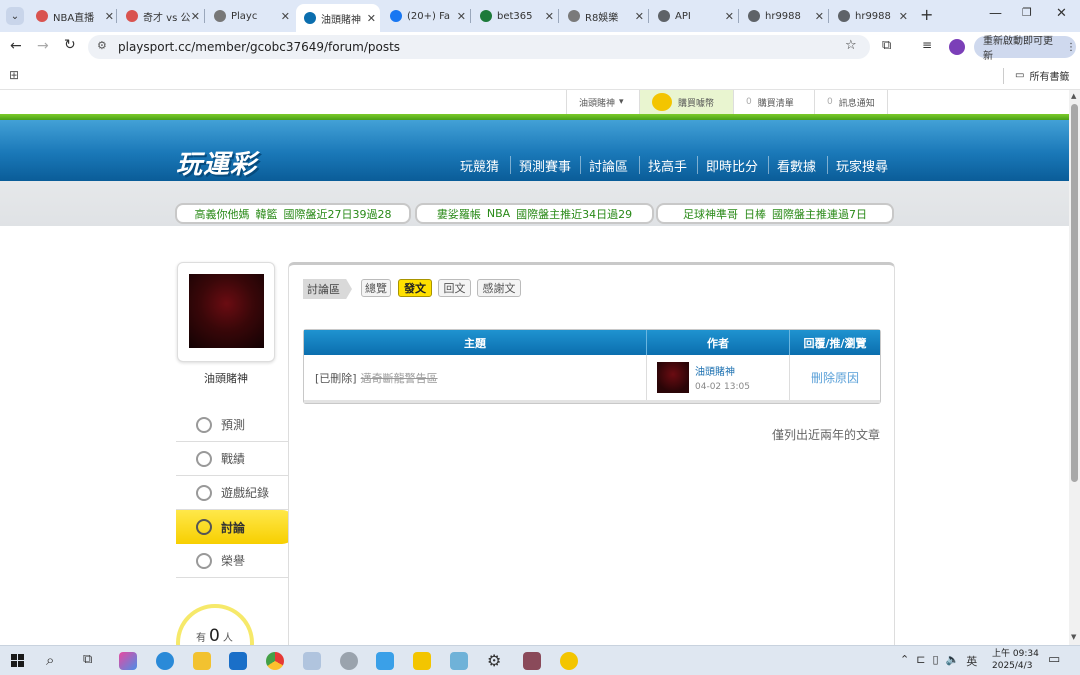  Describe the element at coordinates (422, 661) in the screenshot. I see `kakao-icon` at that location.